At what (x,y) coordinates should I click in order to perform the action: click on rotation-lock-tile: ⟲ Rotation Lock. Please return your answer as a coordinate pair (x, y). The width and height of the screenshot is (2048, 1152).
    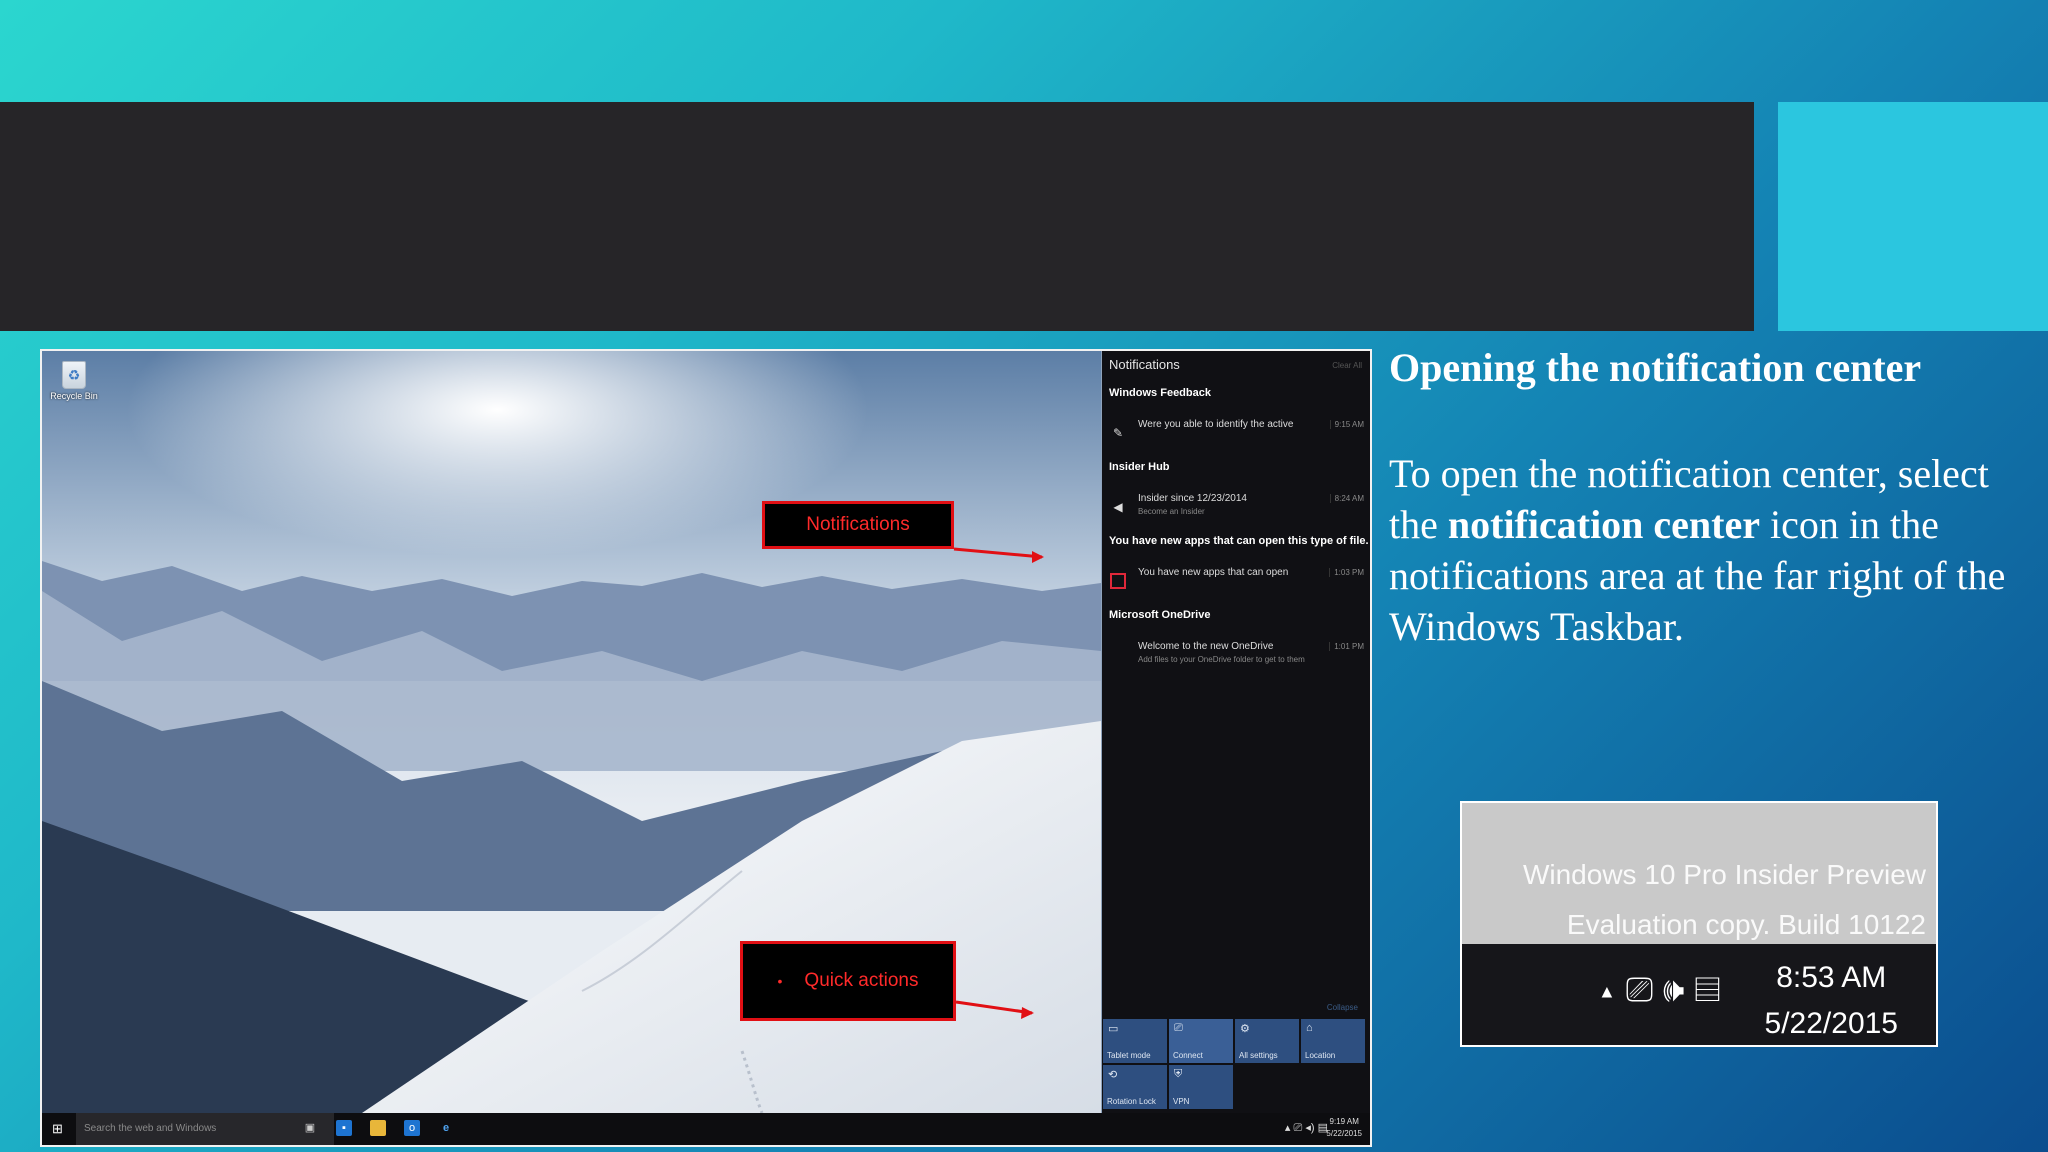
    Looking at the image, I should click on (1135, 1087).